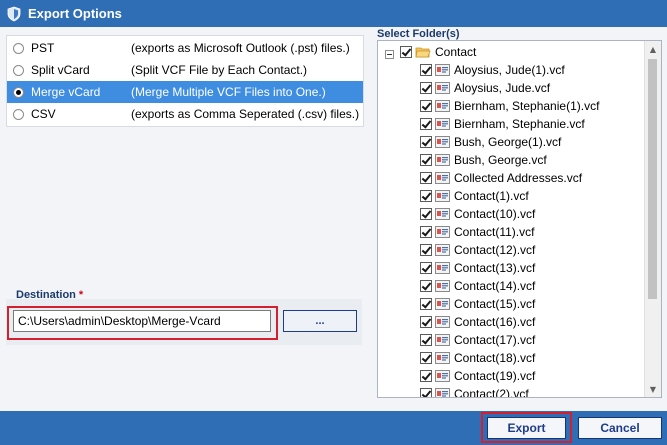 This screenshot has width=667, height=445. Describe the element at coordinates (18, 114) in the screenshot. I see `radio-csv` at that location.